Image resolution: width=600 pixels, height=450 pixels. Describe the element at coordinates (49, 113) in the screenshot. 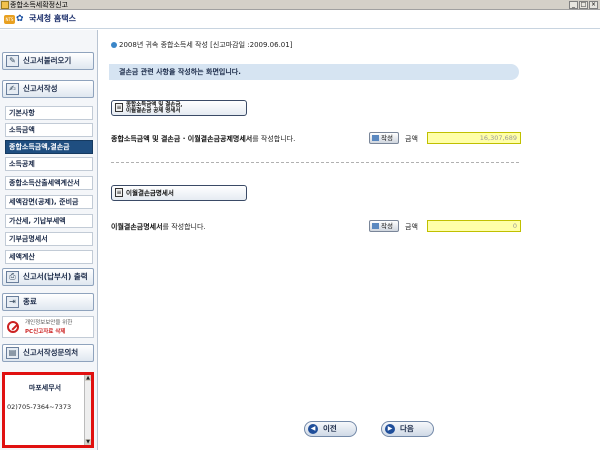

I see `sidebar-item-basic: 기본사항` at that location.